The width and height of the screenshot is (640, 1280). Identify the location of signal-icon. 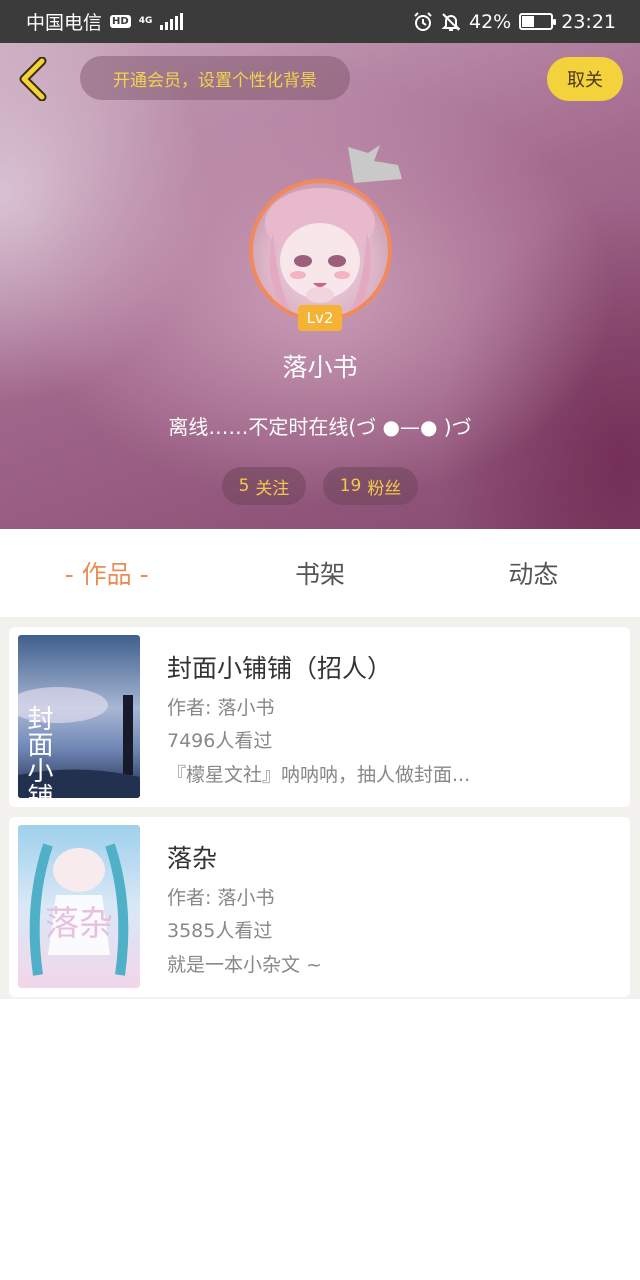
(172, 21).